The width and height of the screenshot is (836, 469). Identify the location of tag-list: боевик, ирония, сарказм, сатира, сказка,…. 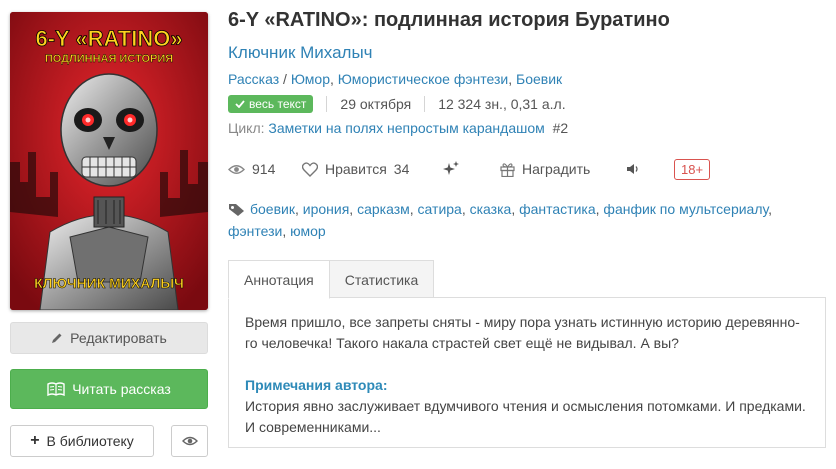
(500, 220).